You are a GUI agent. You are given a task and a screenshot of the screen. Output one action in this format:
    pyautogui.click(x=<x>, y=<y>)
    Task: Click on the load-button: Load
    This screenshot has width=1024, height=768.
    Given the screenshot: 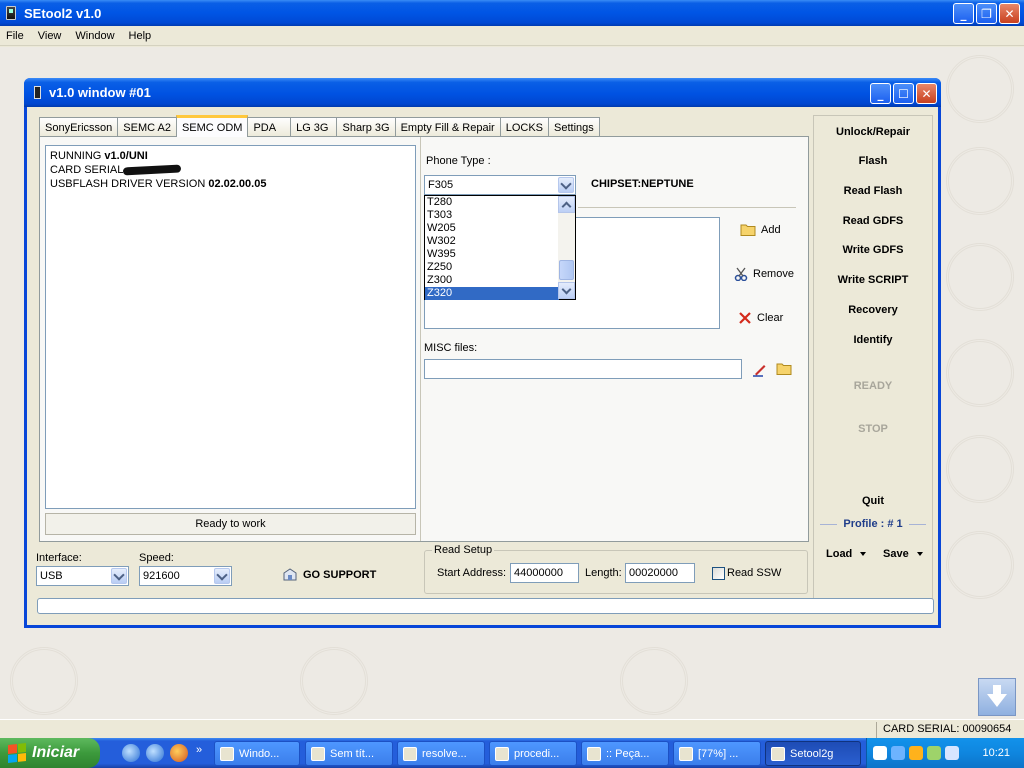 What is the action you would take?
    pyautogui.click(x=846, y=554)
    